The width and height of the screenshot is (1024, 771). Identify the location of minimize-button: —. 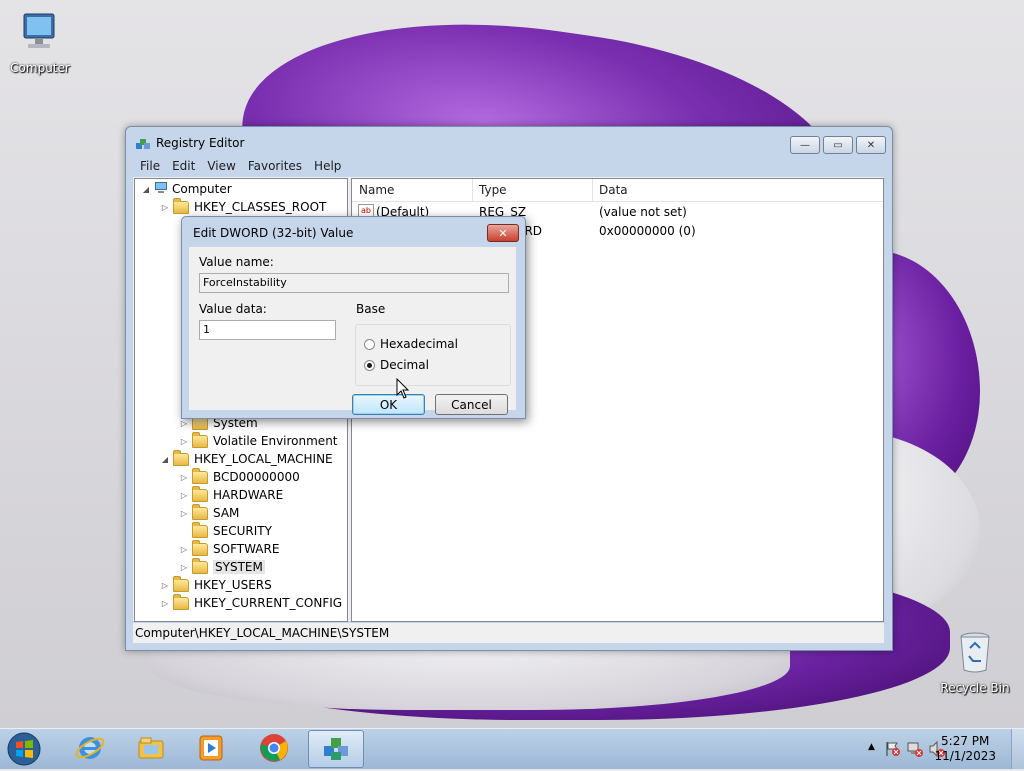
(805, 145).